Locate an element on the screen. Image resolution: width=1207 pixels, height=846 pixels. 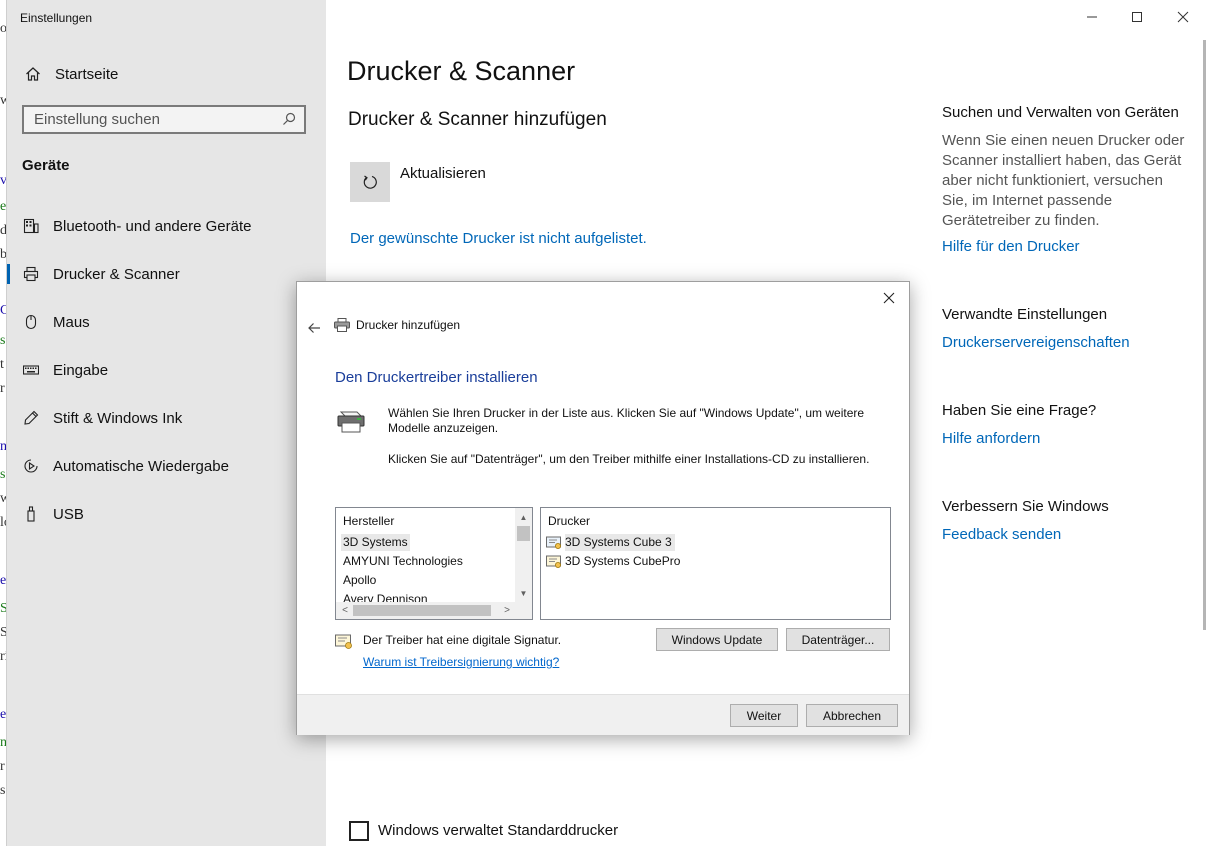
background-text-fragment: s is located at coordinates (3, 475).